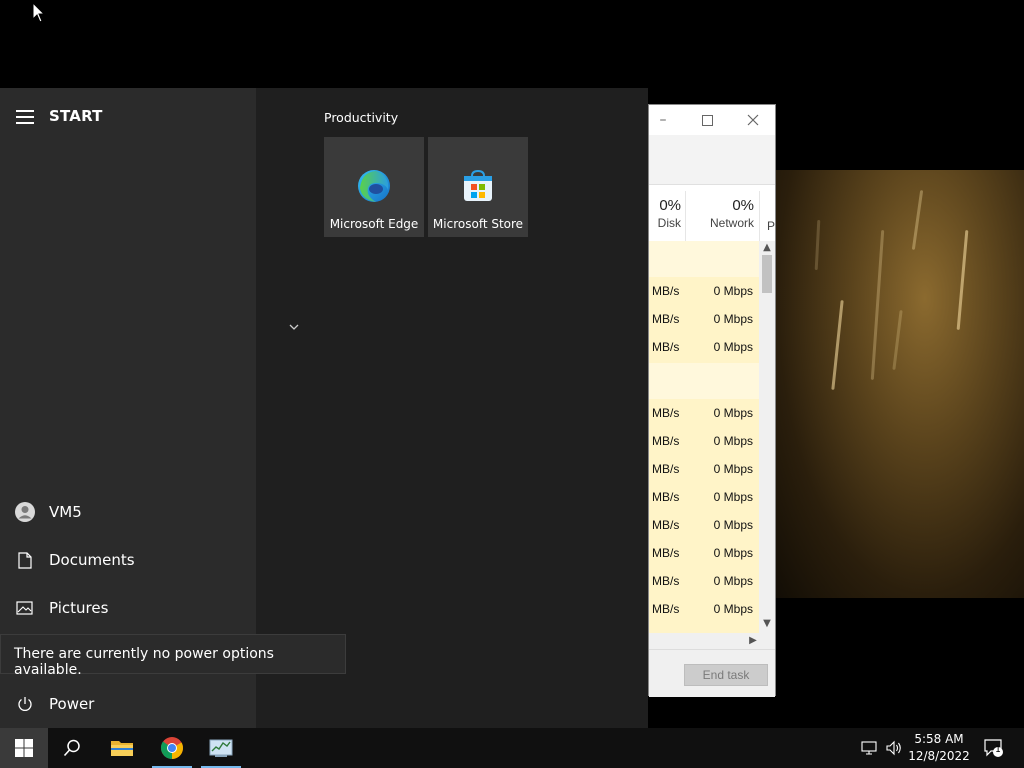 This screenshot has width=1024, height=768. What do you see at coordinates (939, 739) in the screenshot?
I see `clock-time: 5:58 AM` at bounding box center [939, 739].